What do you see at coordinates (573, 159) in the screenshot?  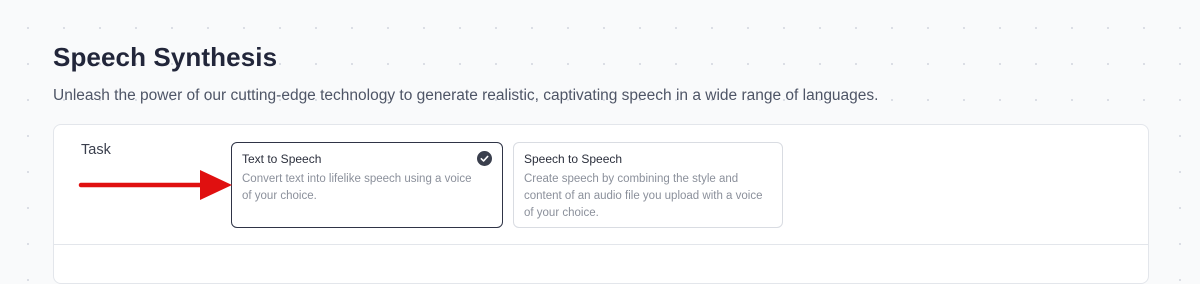 I see `option-title: Speech to Speech` at bounding box center [573, 159].